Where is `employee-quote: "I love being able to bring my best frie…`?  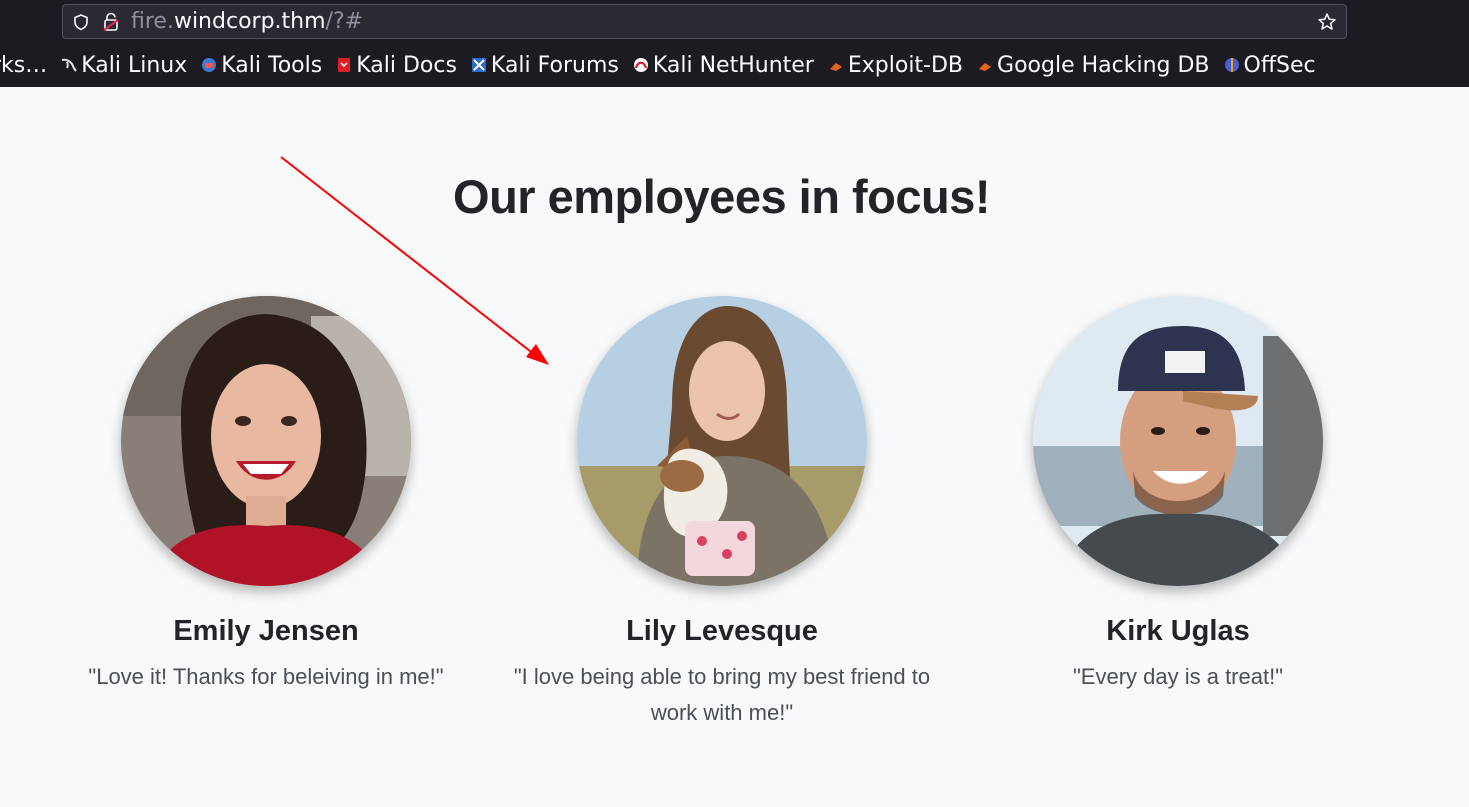 employee-quote: "I love being able to bring my best frie… is located at coordinates (722, 694).